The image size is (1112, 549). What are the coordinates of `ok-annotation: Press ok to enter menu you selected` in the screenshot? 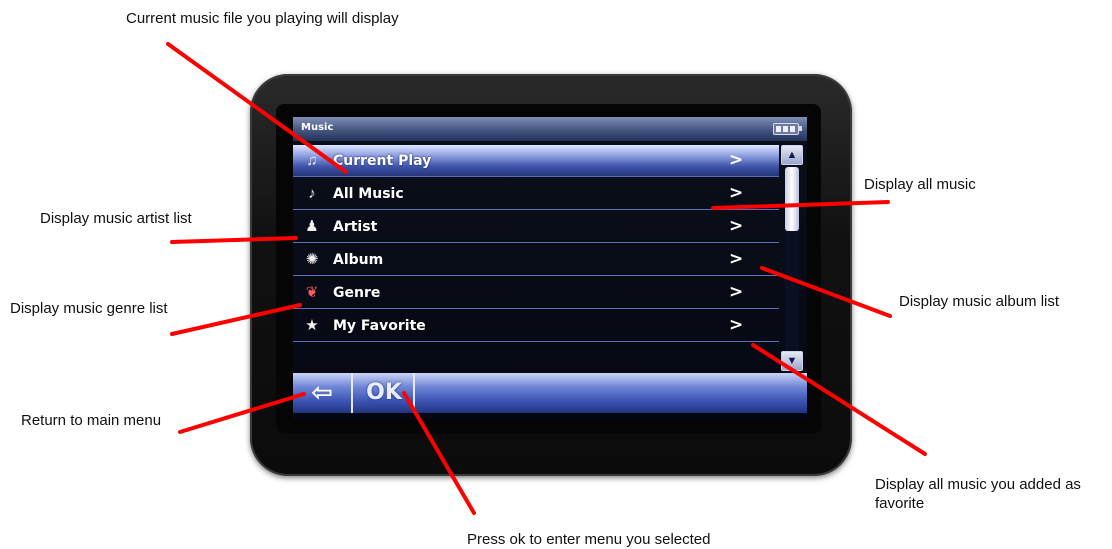 It's located at (589, 539).